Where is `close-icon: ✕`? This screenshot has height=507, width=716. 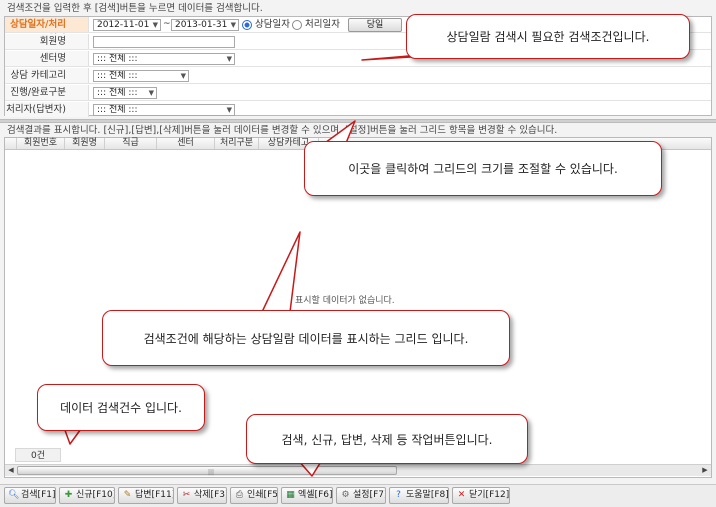
close-icon: ✕ is located at coordinates (461, 495).